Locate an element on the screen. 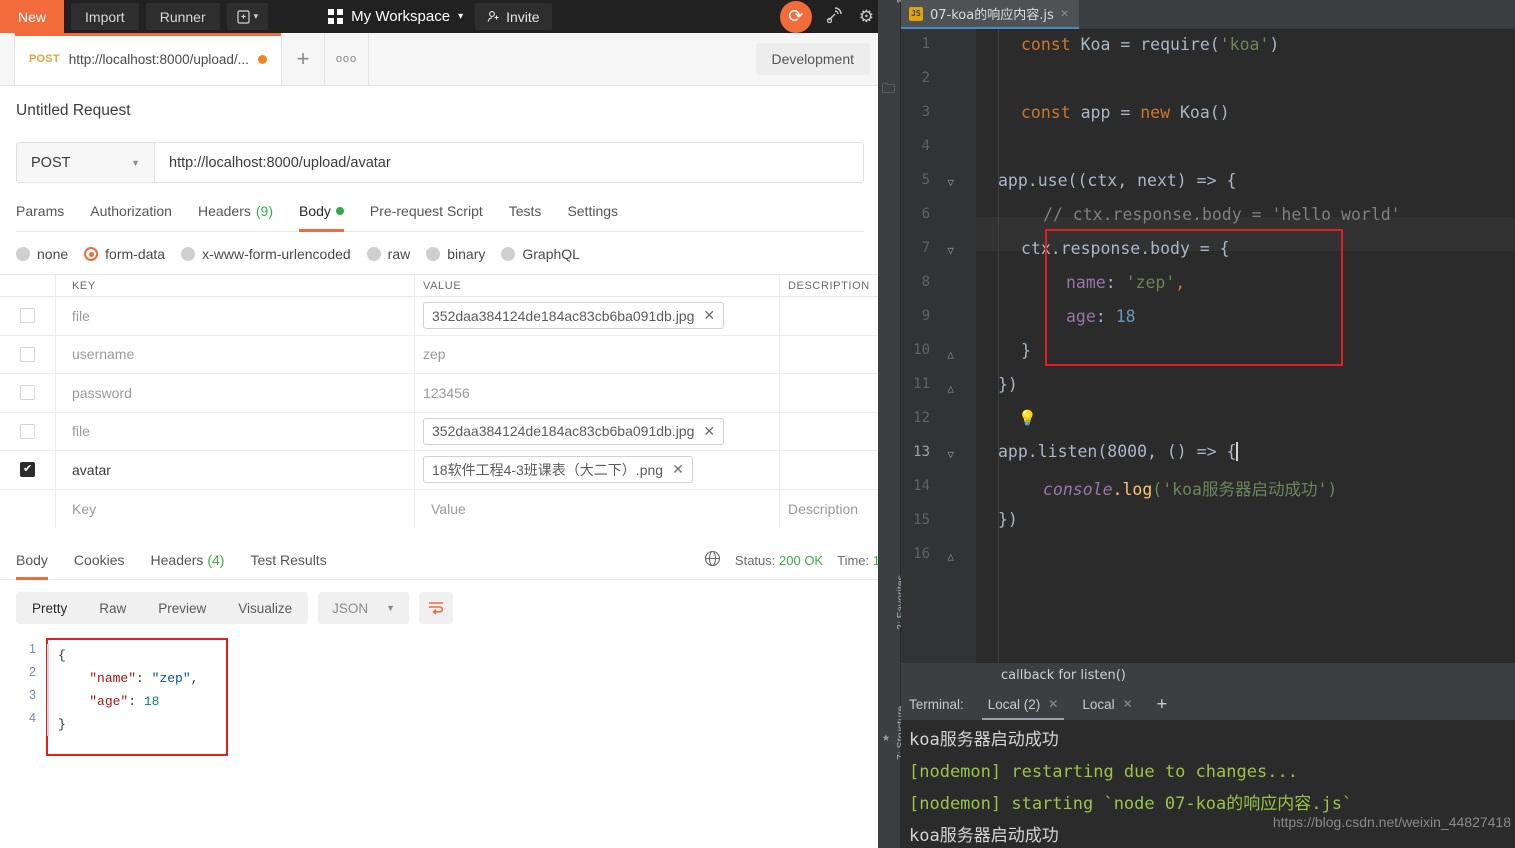 The height and width of the screenshot is (848, 1515). import-button: Import is located at coordinates (105, 16).